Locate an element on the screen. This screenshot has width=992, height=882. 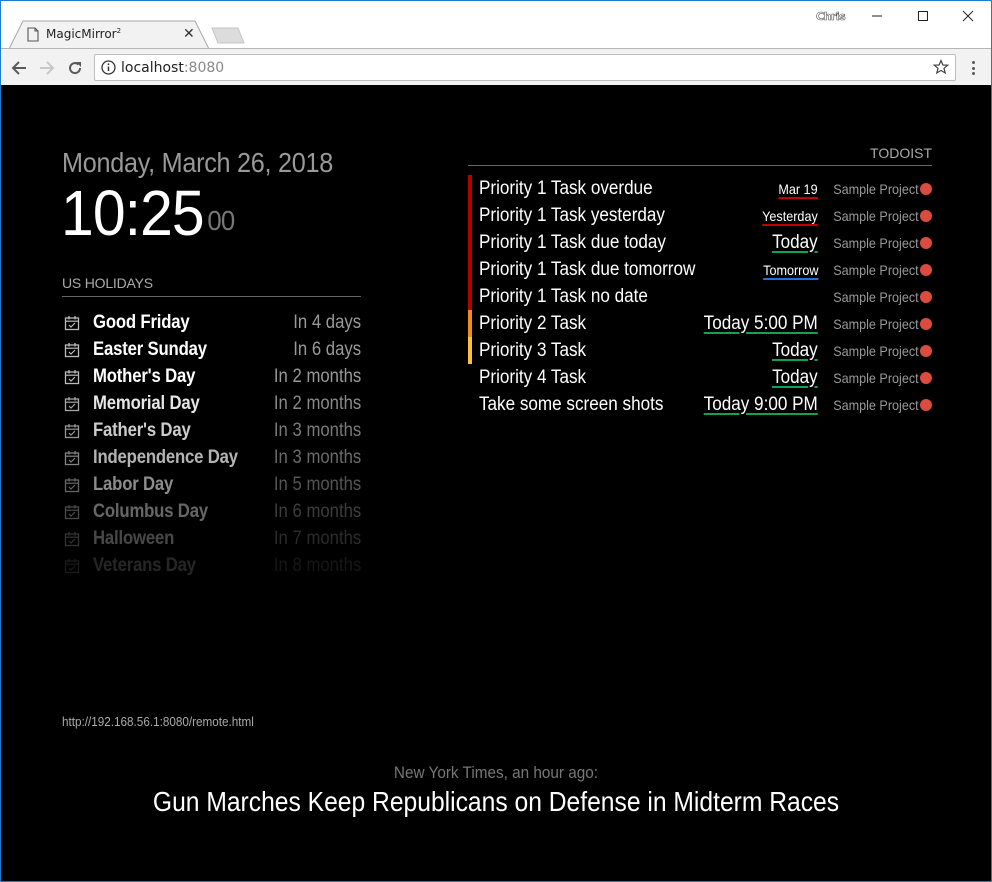
close-icon is located at coordinates (968, 16).